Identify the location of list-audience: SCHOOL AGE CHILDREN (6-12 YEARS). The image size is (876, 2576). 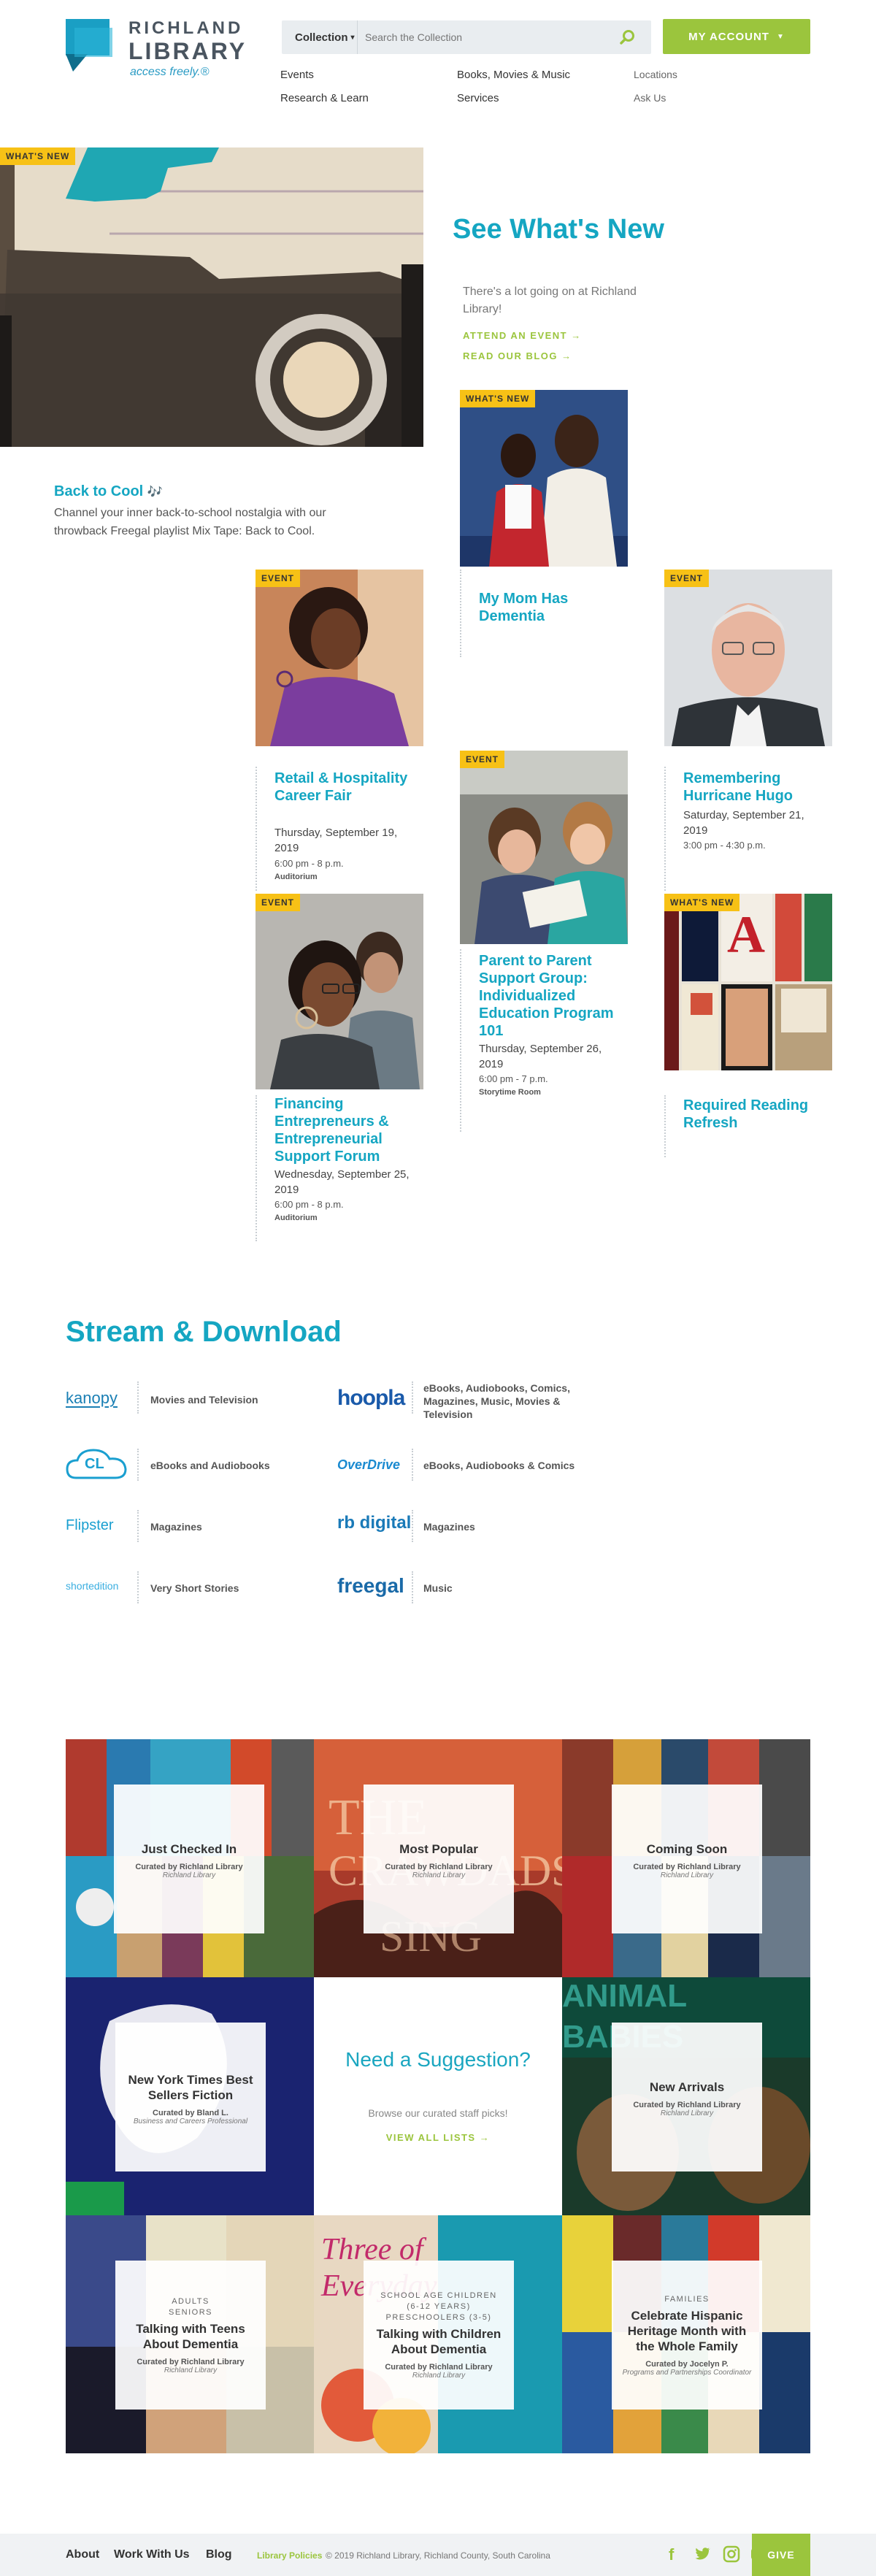
(438, 2301).